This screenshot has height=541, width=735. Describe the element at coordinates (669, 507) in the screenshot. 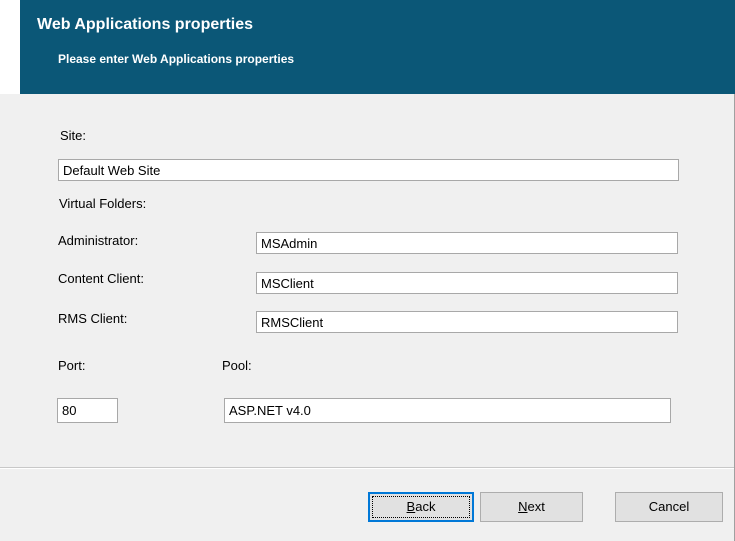

I see `cancel-button: Cancel` at that location.